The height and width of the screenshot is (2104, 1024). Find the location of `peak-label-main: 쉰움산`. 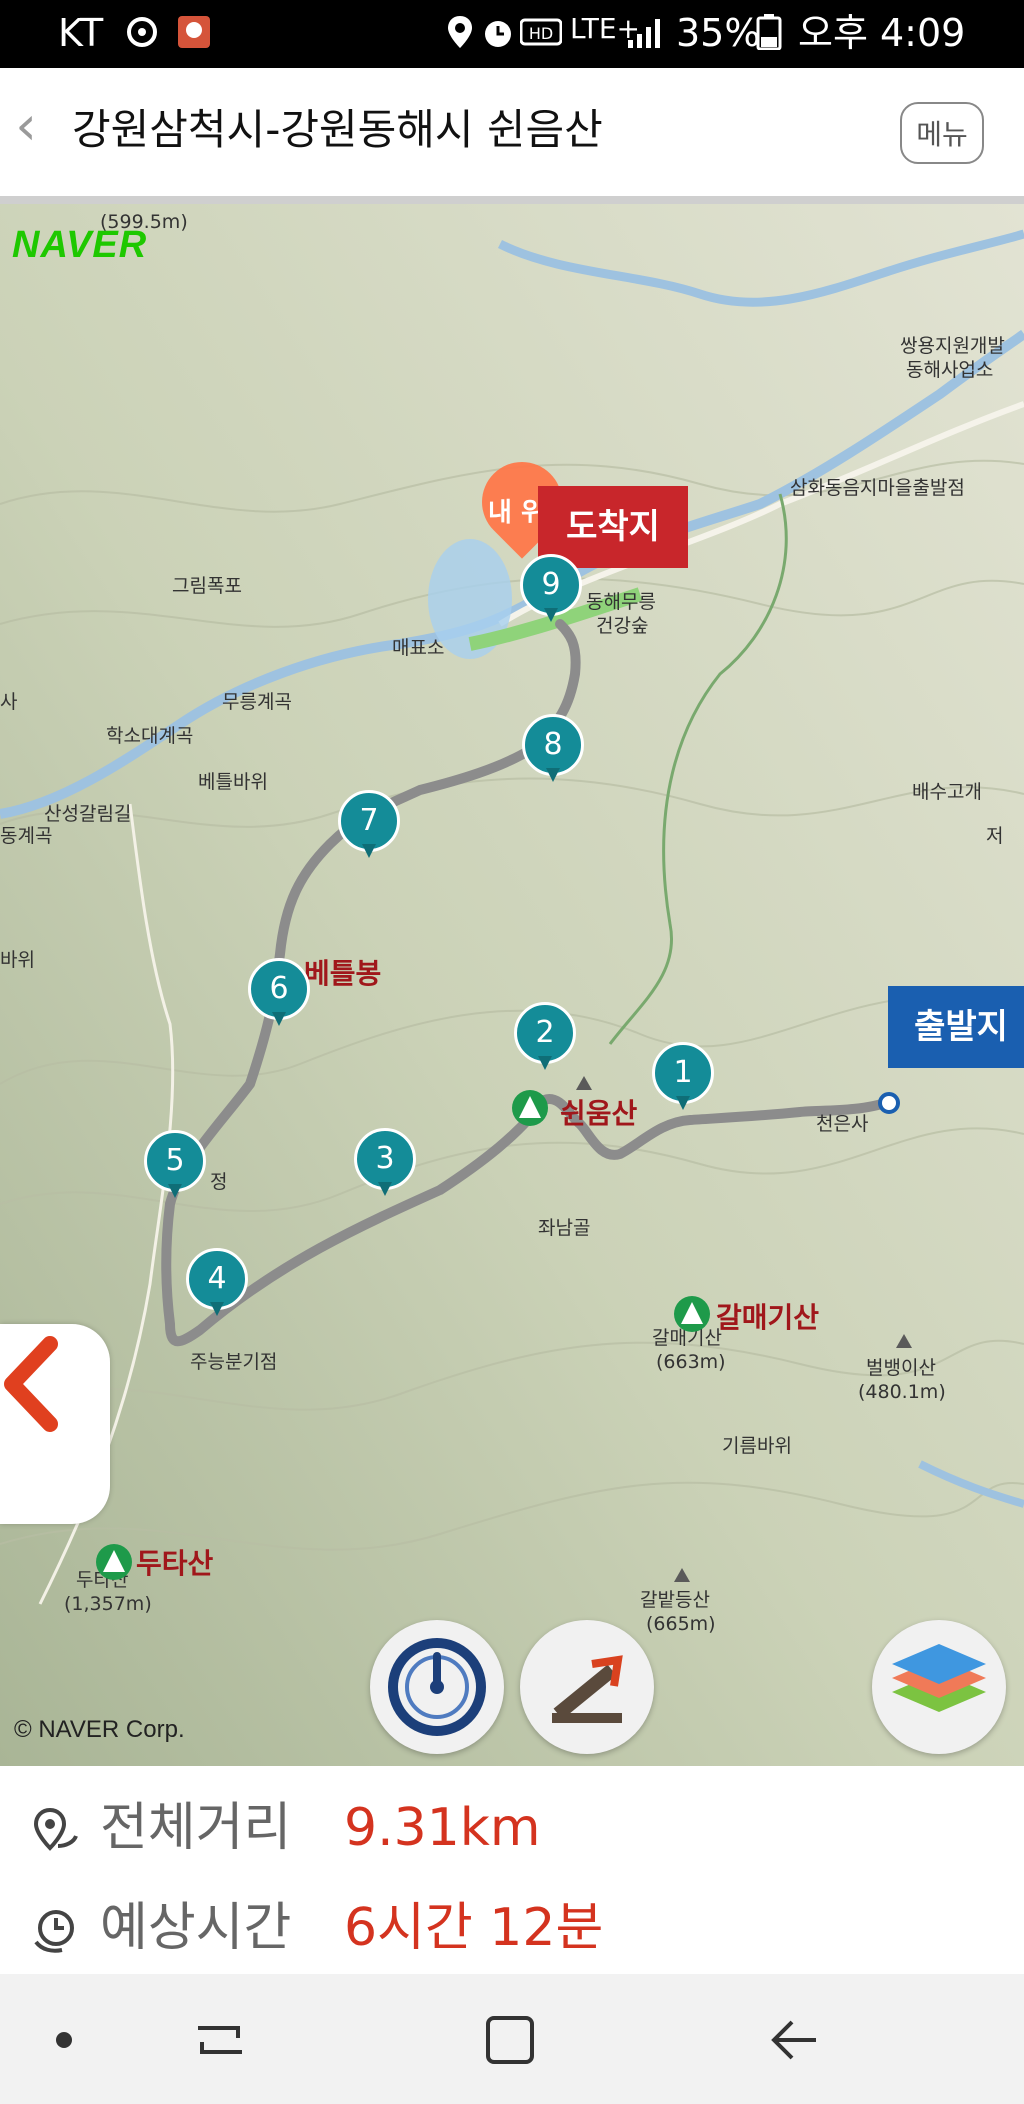

peak-label-main: 쉰움산 is located at coordinates (599, 1113).